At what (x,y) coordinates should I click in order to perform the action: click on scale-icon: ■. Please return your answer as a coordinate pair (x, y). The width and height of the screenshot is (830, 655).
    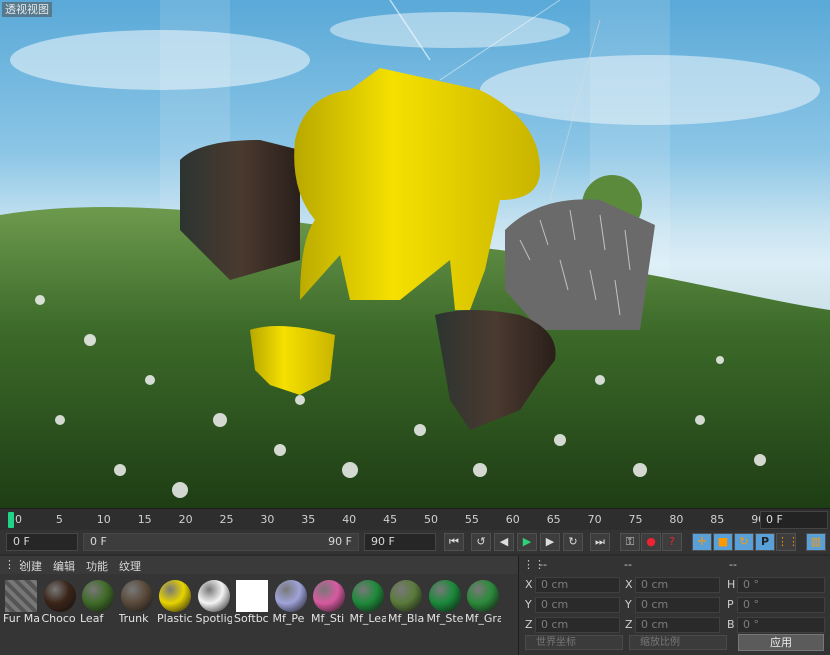
    Looking at the image, I should click on (723, 542).